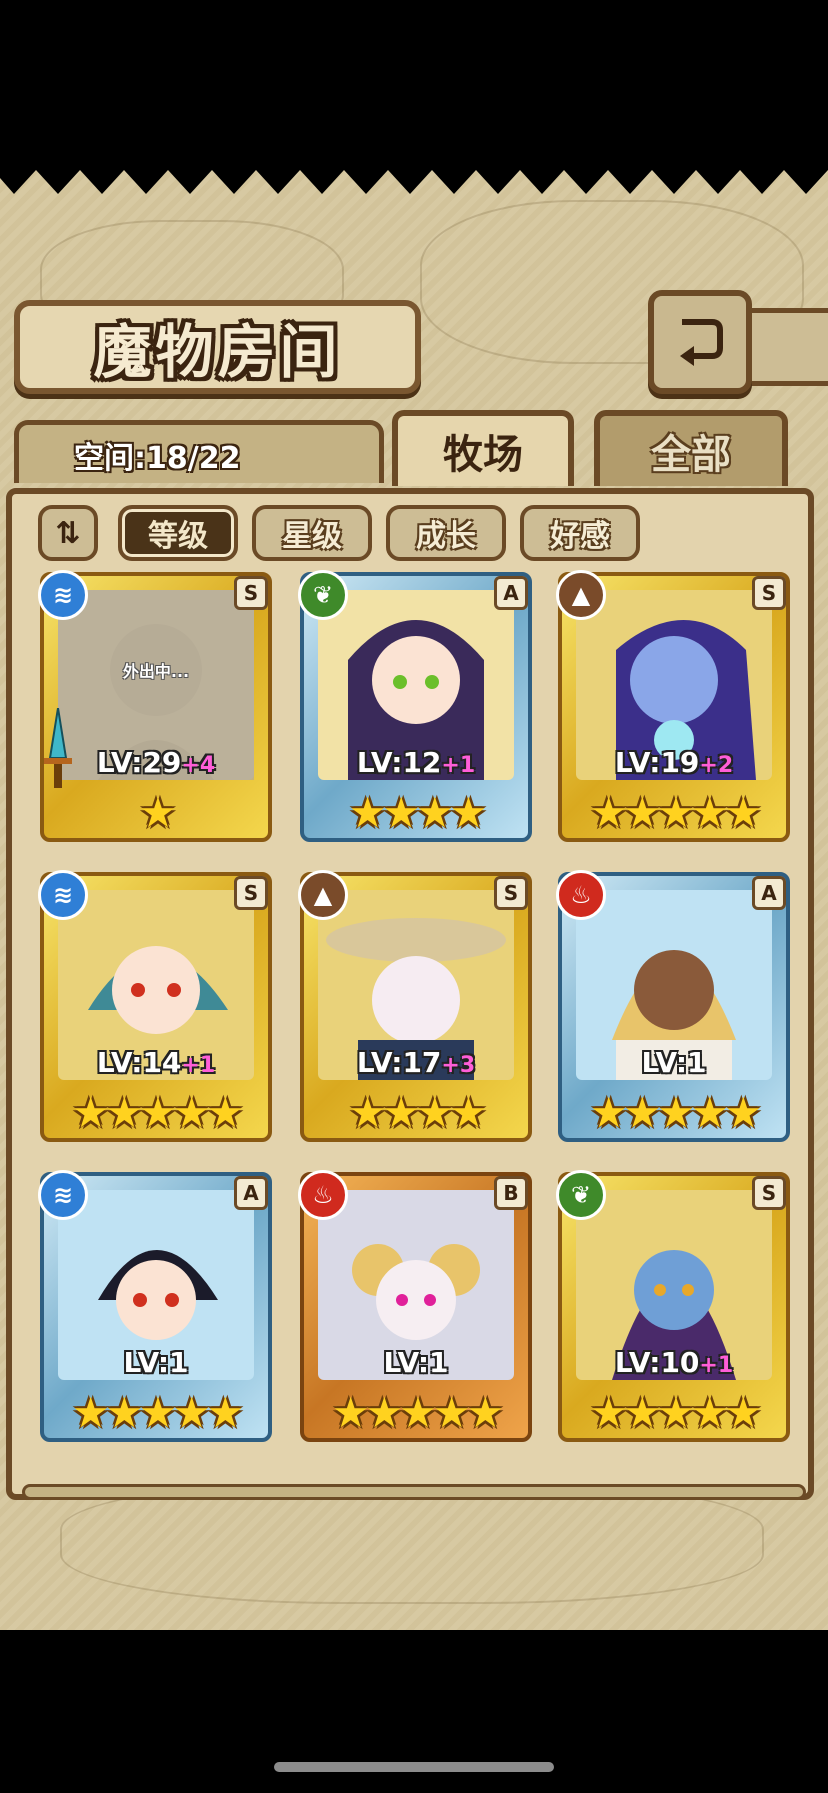 This screenshot has width=828, height=1793. Describe the element at coordinates (198, 765) in the screenshot. I see `level-bonus: +4` at that location.